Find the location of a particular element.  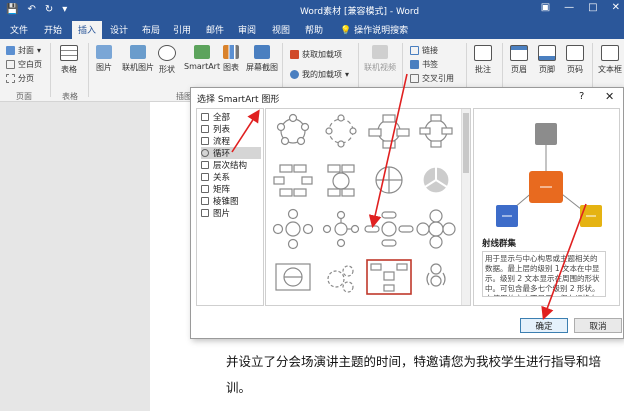

tab-mailings: 邮件 is located at coordinates (215, 29).